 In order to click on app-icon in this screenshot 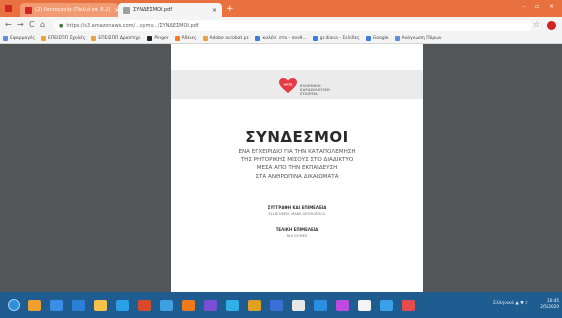, I will do `click(8, 8)`.